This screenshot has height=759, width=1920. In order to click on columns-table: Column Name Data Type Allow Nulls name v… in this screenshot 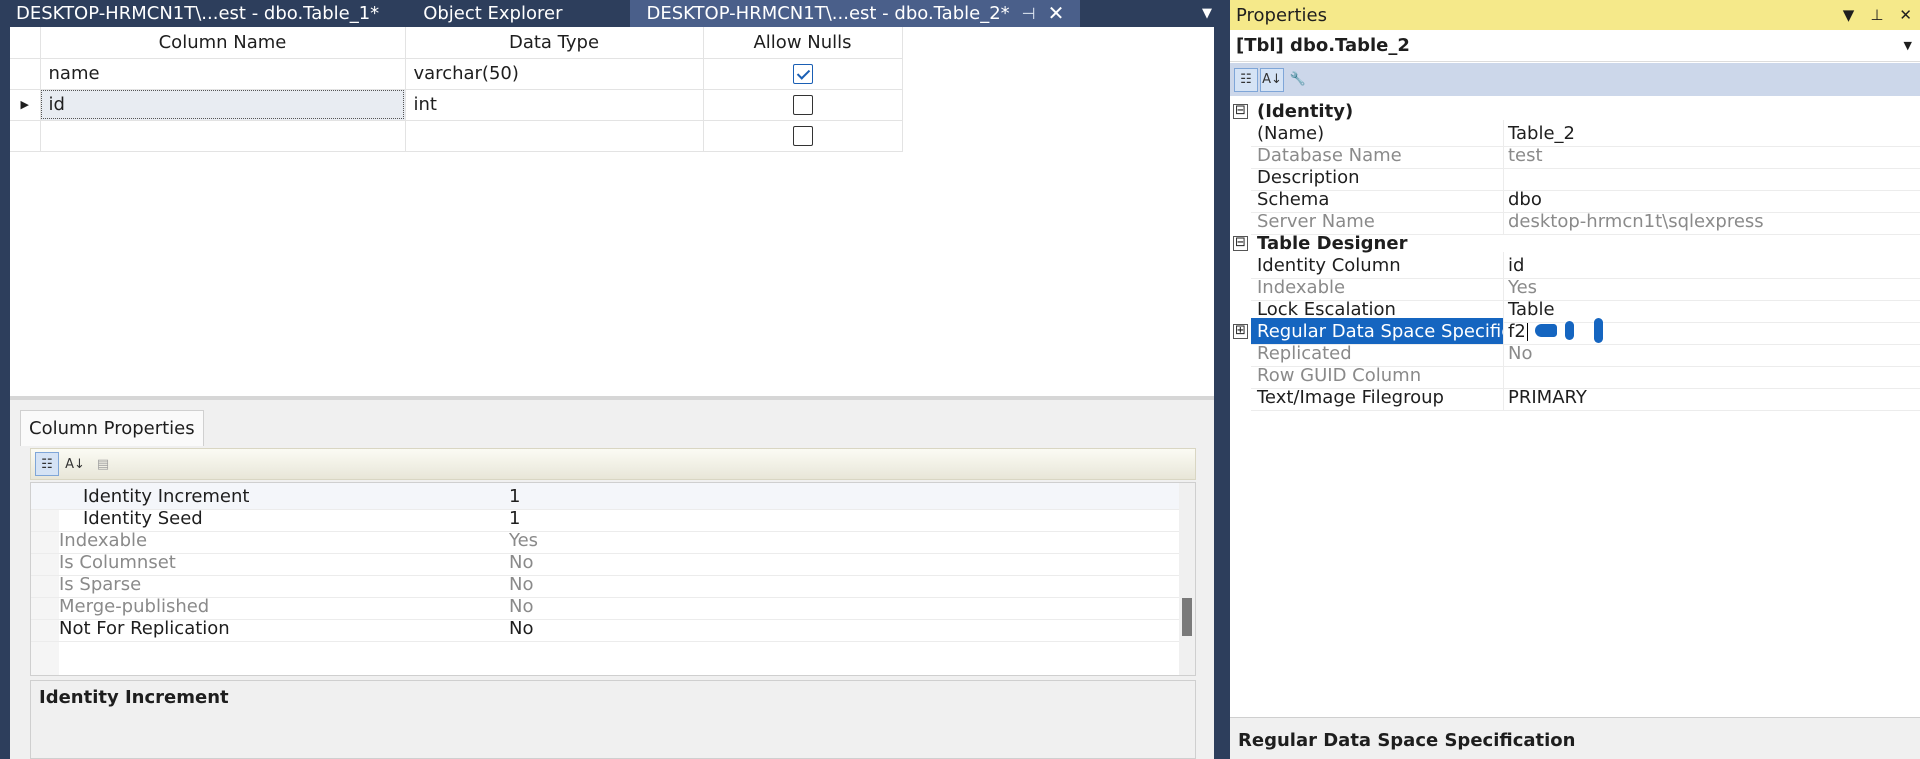, I will do `click(456, 89)`.